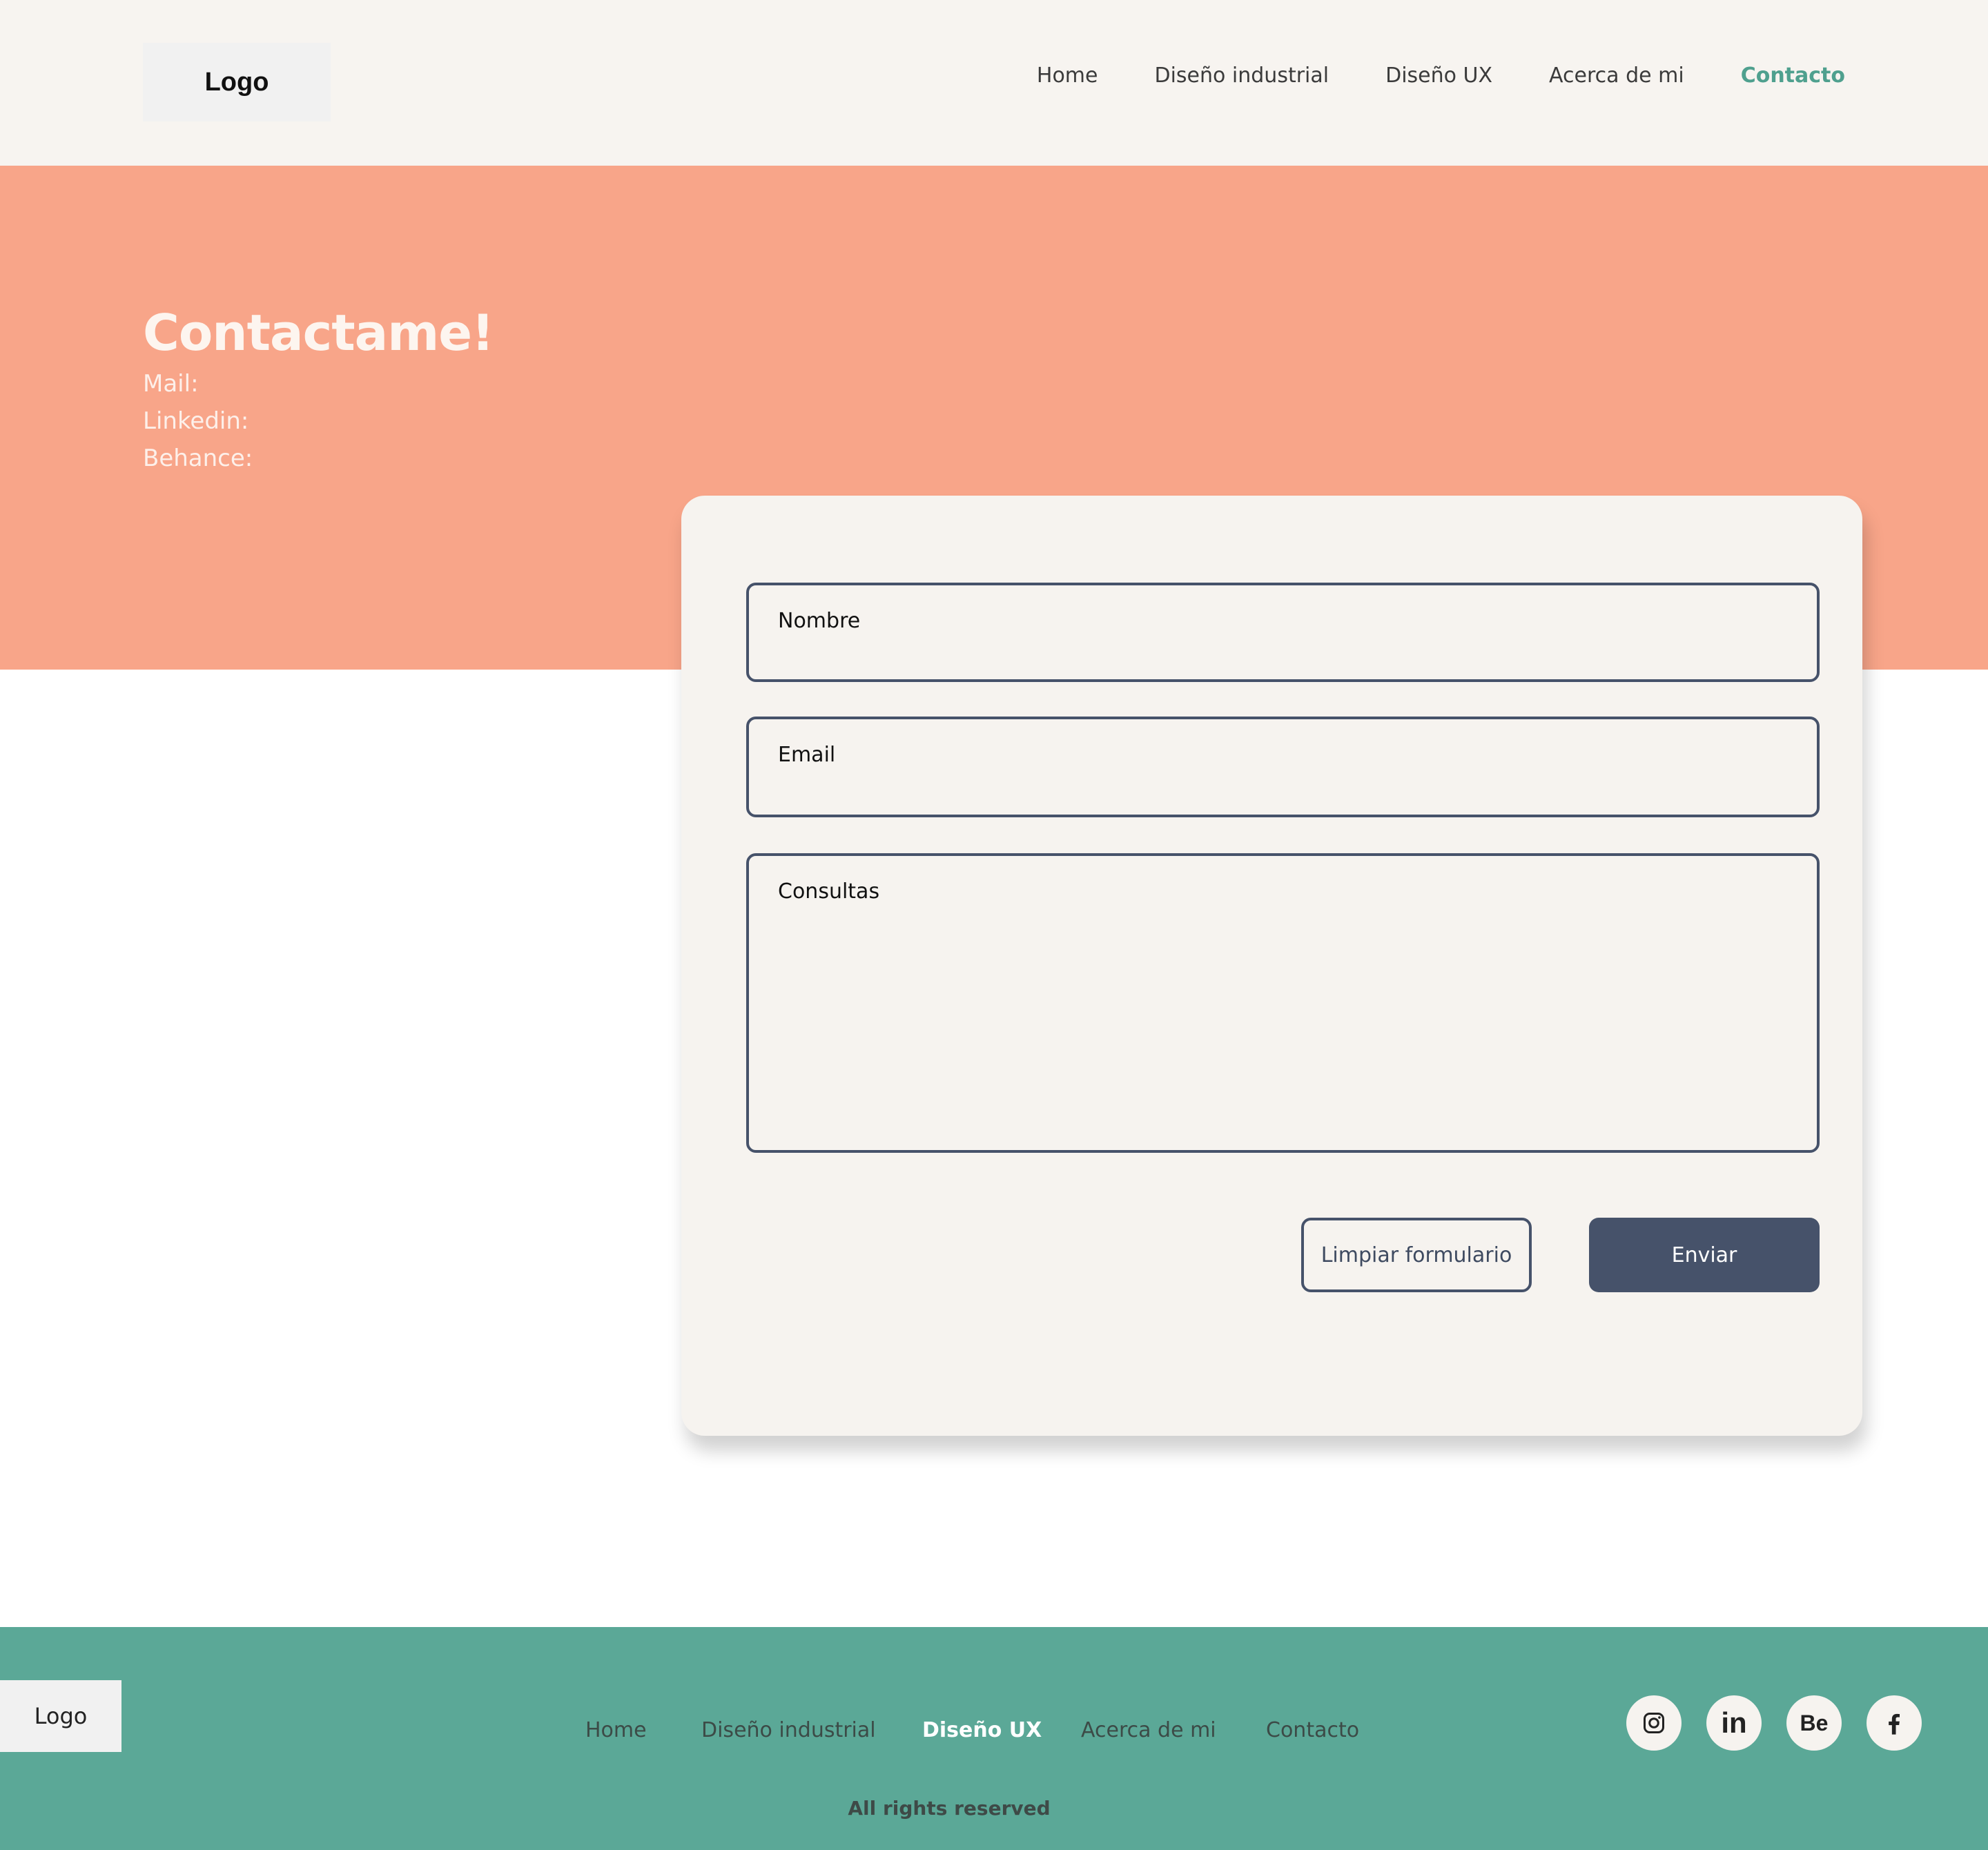 Image resolution: width=1988 pixels, height=1850 pixels. I want to click on footer-logo: Logo, so click(60, 1716).